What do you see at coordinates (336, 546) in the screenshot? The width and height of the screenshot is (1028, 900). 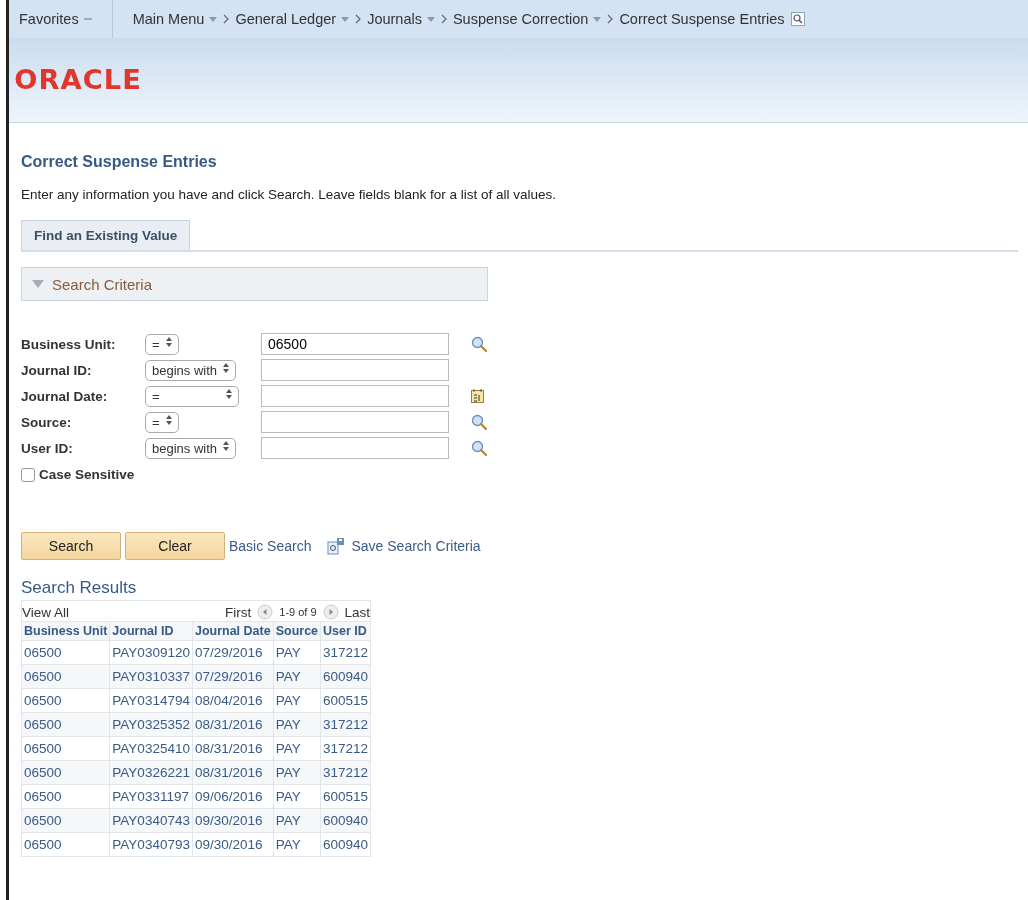 I see `save-search-icon` at bounding box center [336, 546].